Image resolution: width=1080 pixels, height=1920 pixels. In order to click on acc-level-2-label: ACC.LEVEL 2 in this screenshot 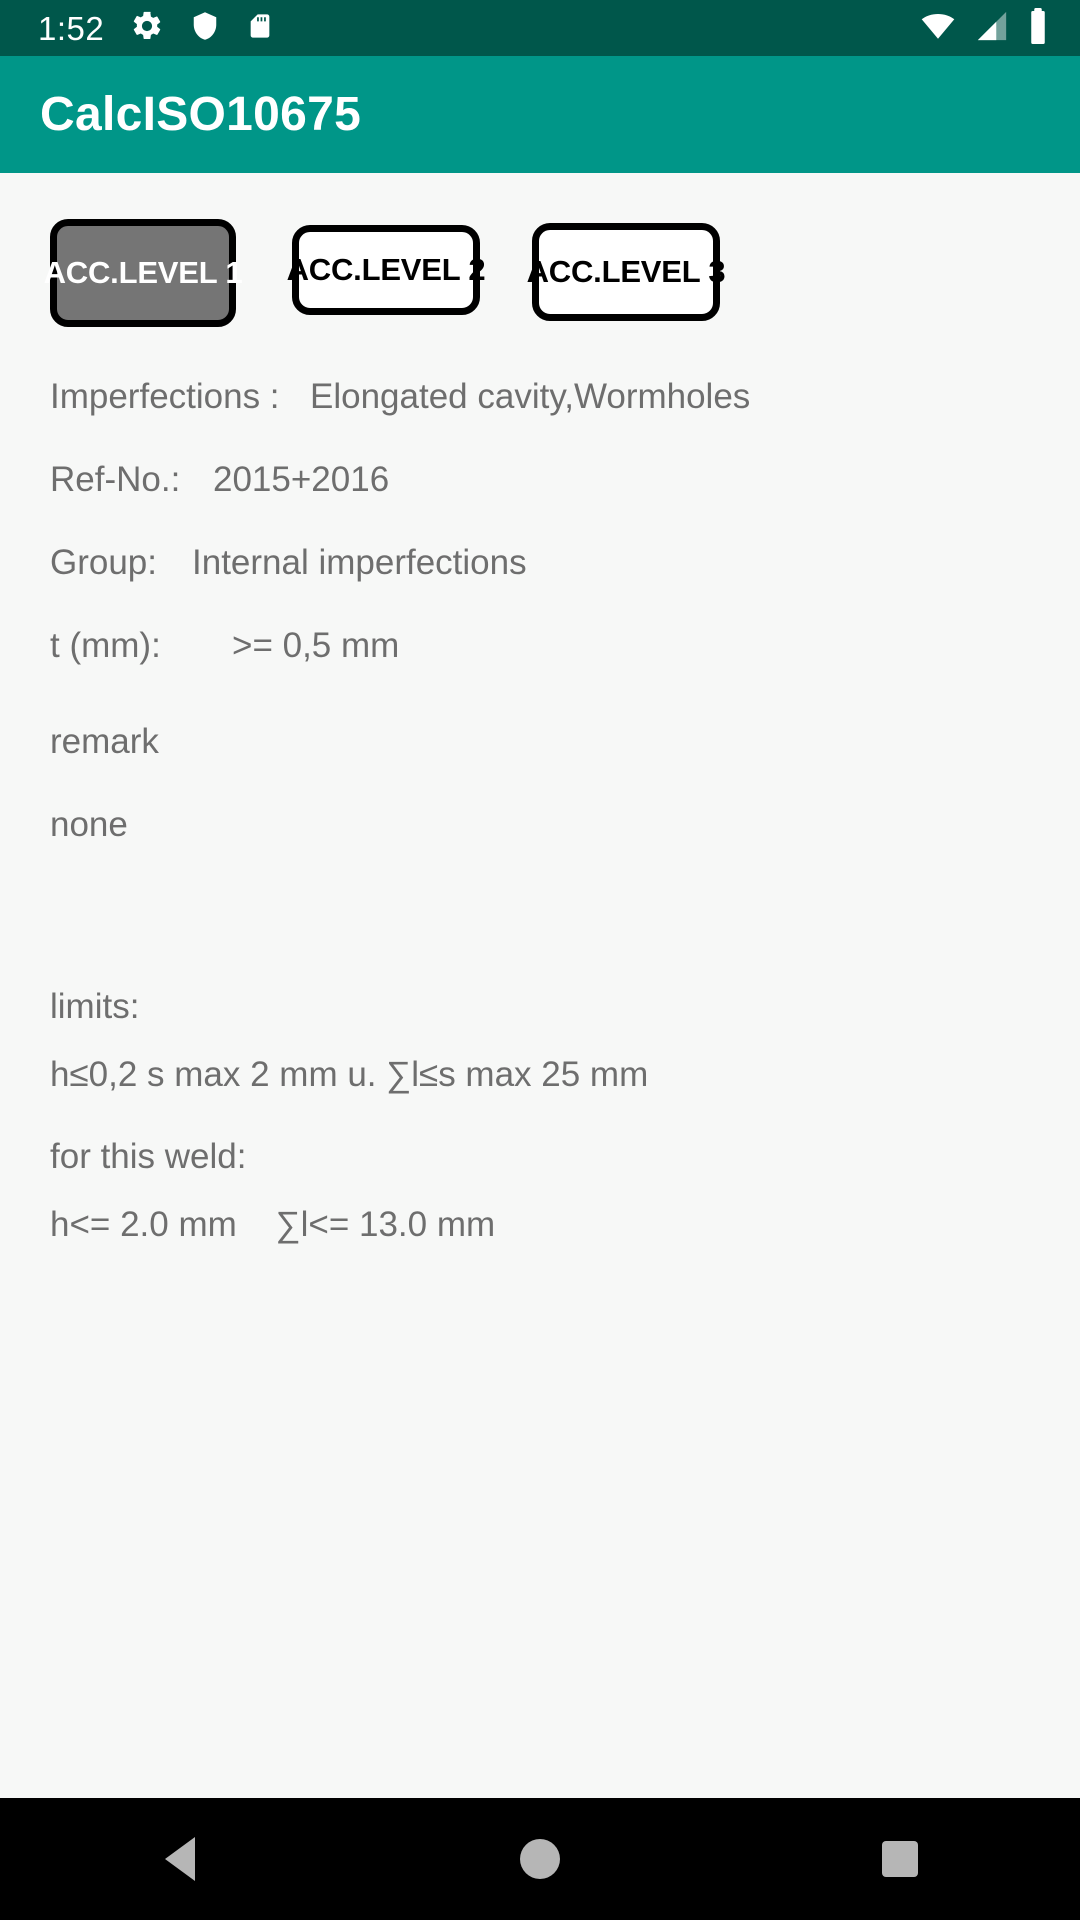, I will do `click(386, 269)`.